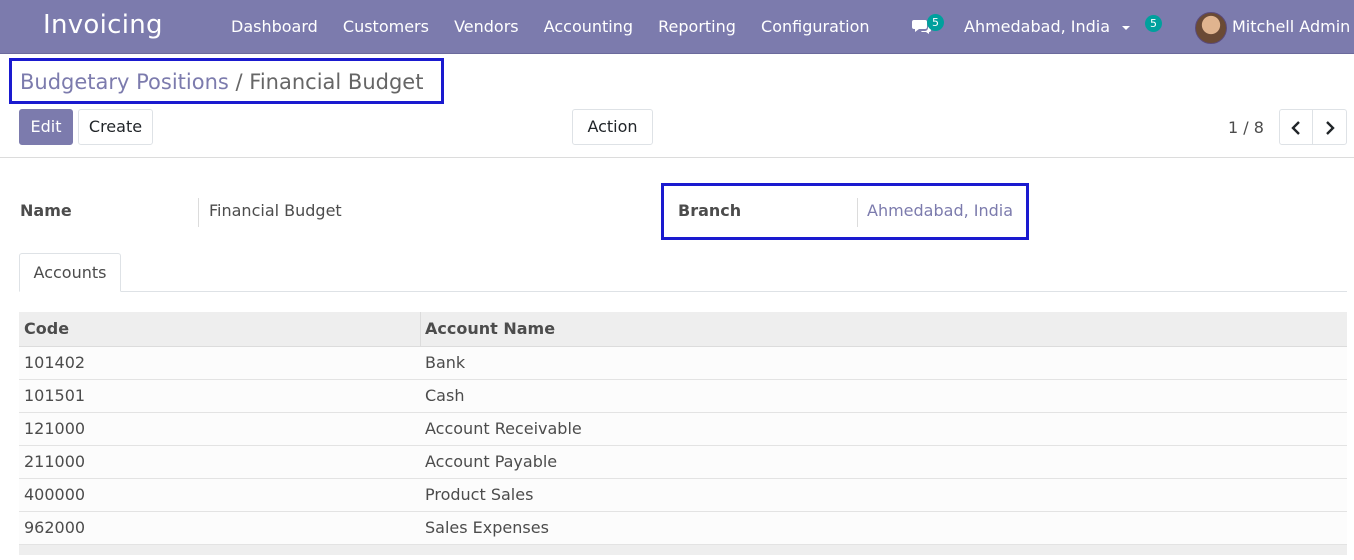 This screenshot has height=560, width=1354. I want to click on company-name: Ahmedabad, India, so click(1037, 26).